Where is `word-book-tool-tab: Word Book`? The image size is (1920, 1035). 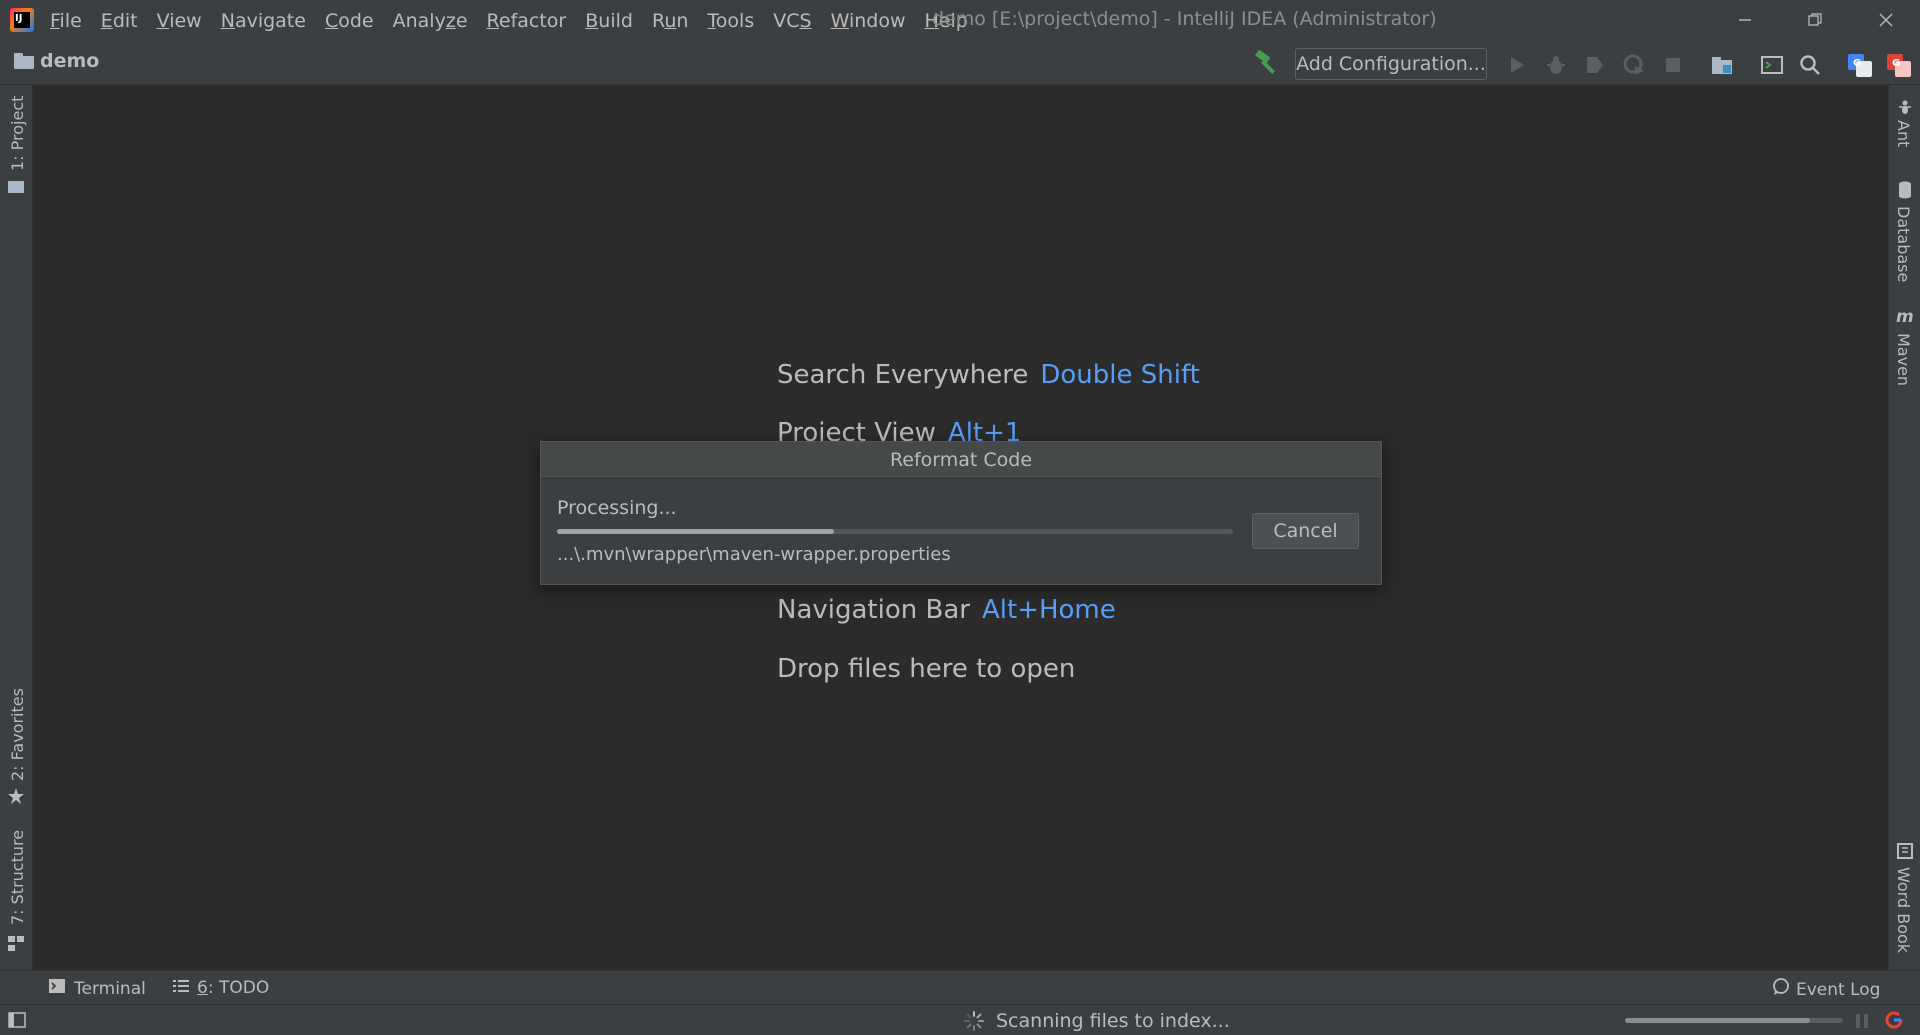
word-book-tool-tab: Word Book is located at coordinates (1903, 910).